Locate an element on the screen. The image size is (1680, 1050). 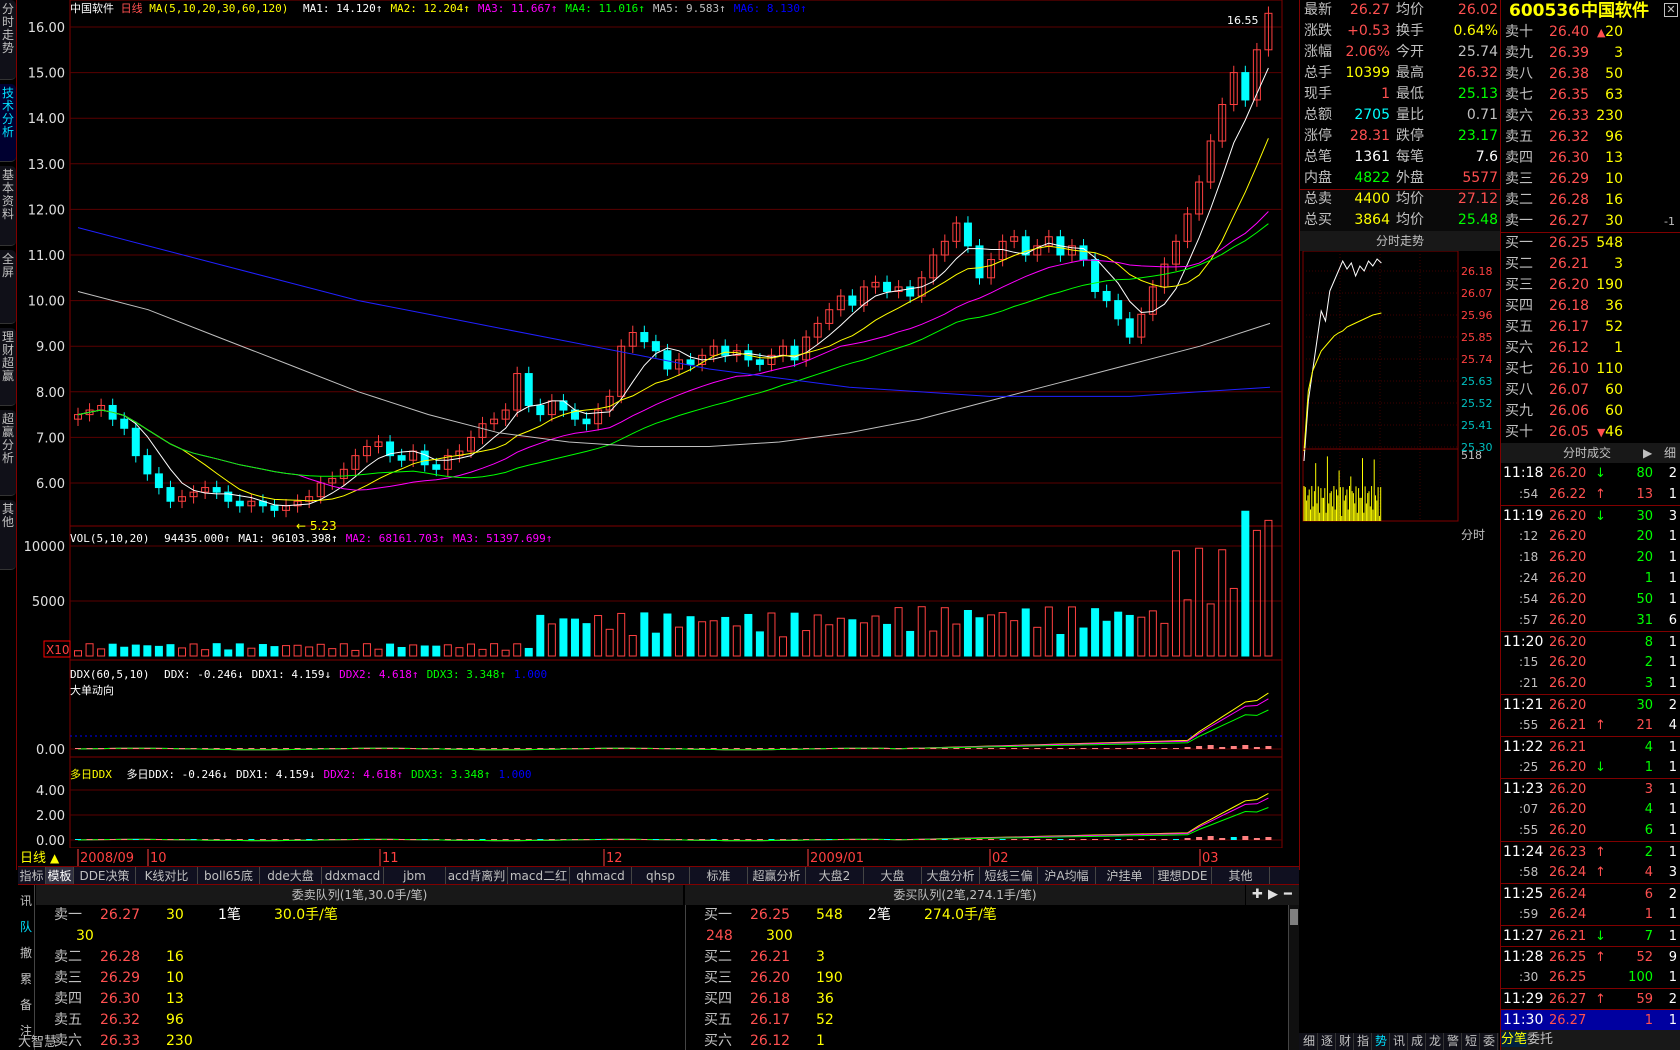
sell-level: 卖二 26.28 16 is located at coordinates (1590, 200).